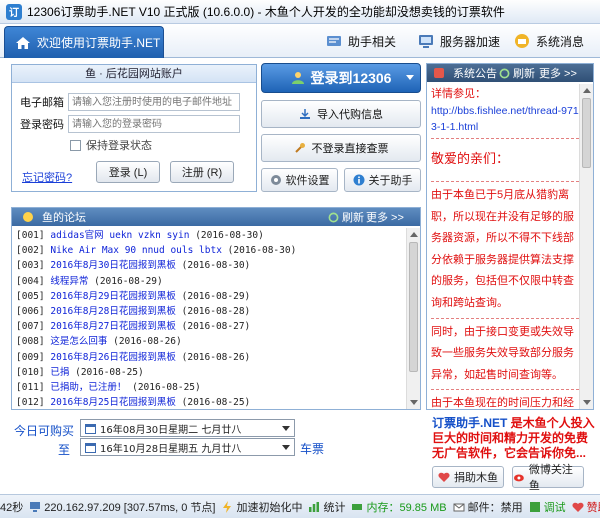  What do you see at coordinates (341, 78) in the screenshot?
I see `login-12306-button: 登录到12306` at bounding box center [341, 78].